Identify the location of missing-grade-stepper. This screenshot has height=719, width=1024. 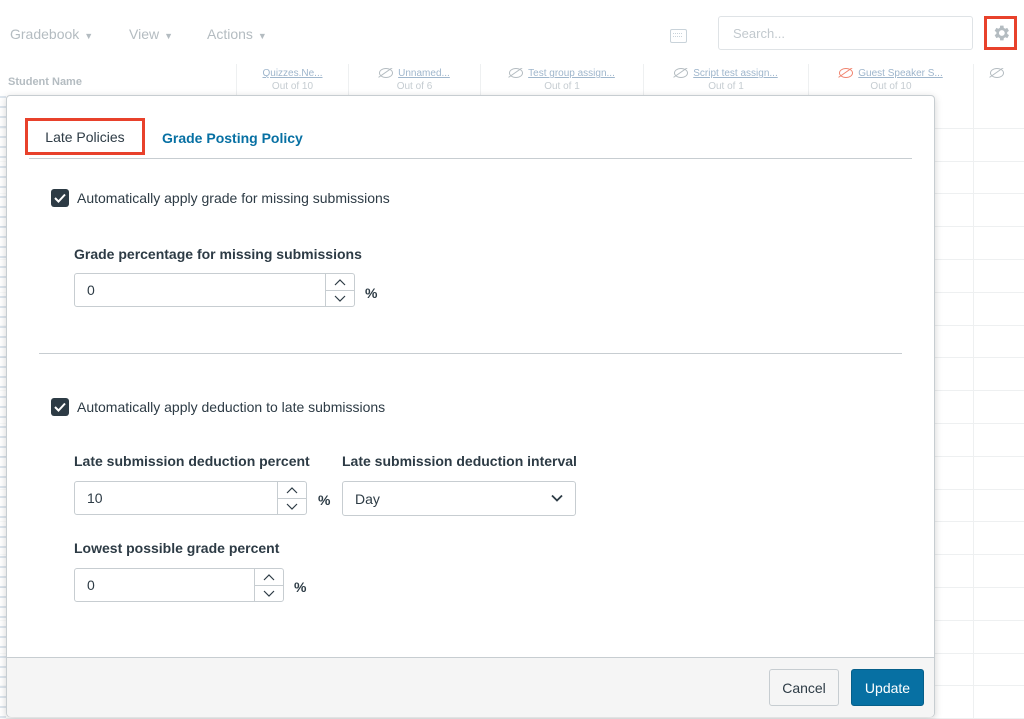
(339, 290).